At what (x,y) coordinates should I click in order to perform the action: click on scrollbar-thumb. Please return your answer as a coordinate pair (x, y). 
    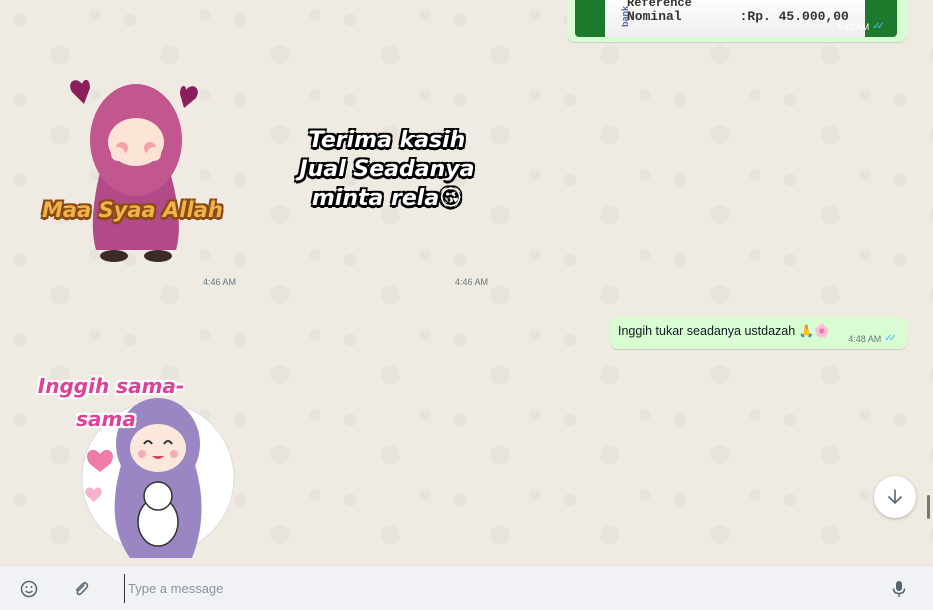
    Looking at the image, I should click on (928, 507).